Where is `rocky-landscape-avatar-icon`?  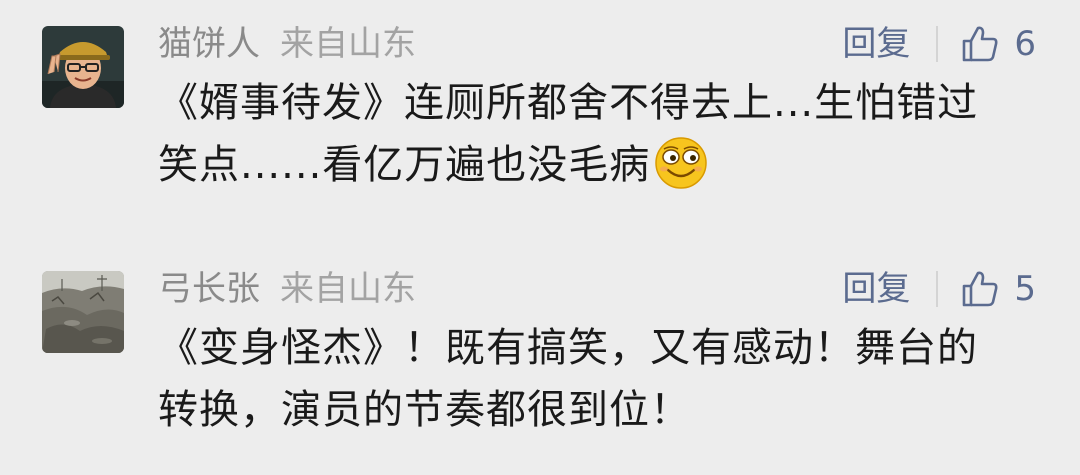
rocky-landscape-avatar-icon is located at coordinates (83, 312).